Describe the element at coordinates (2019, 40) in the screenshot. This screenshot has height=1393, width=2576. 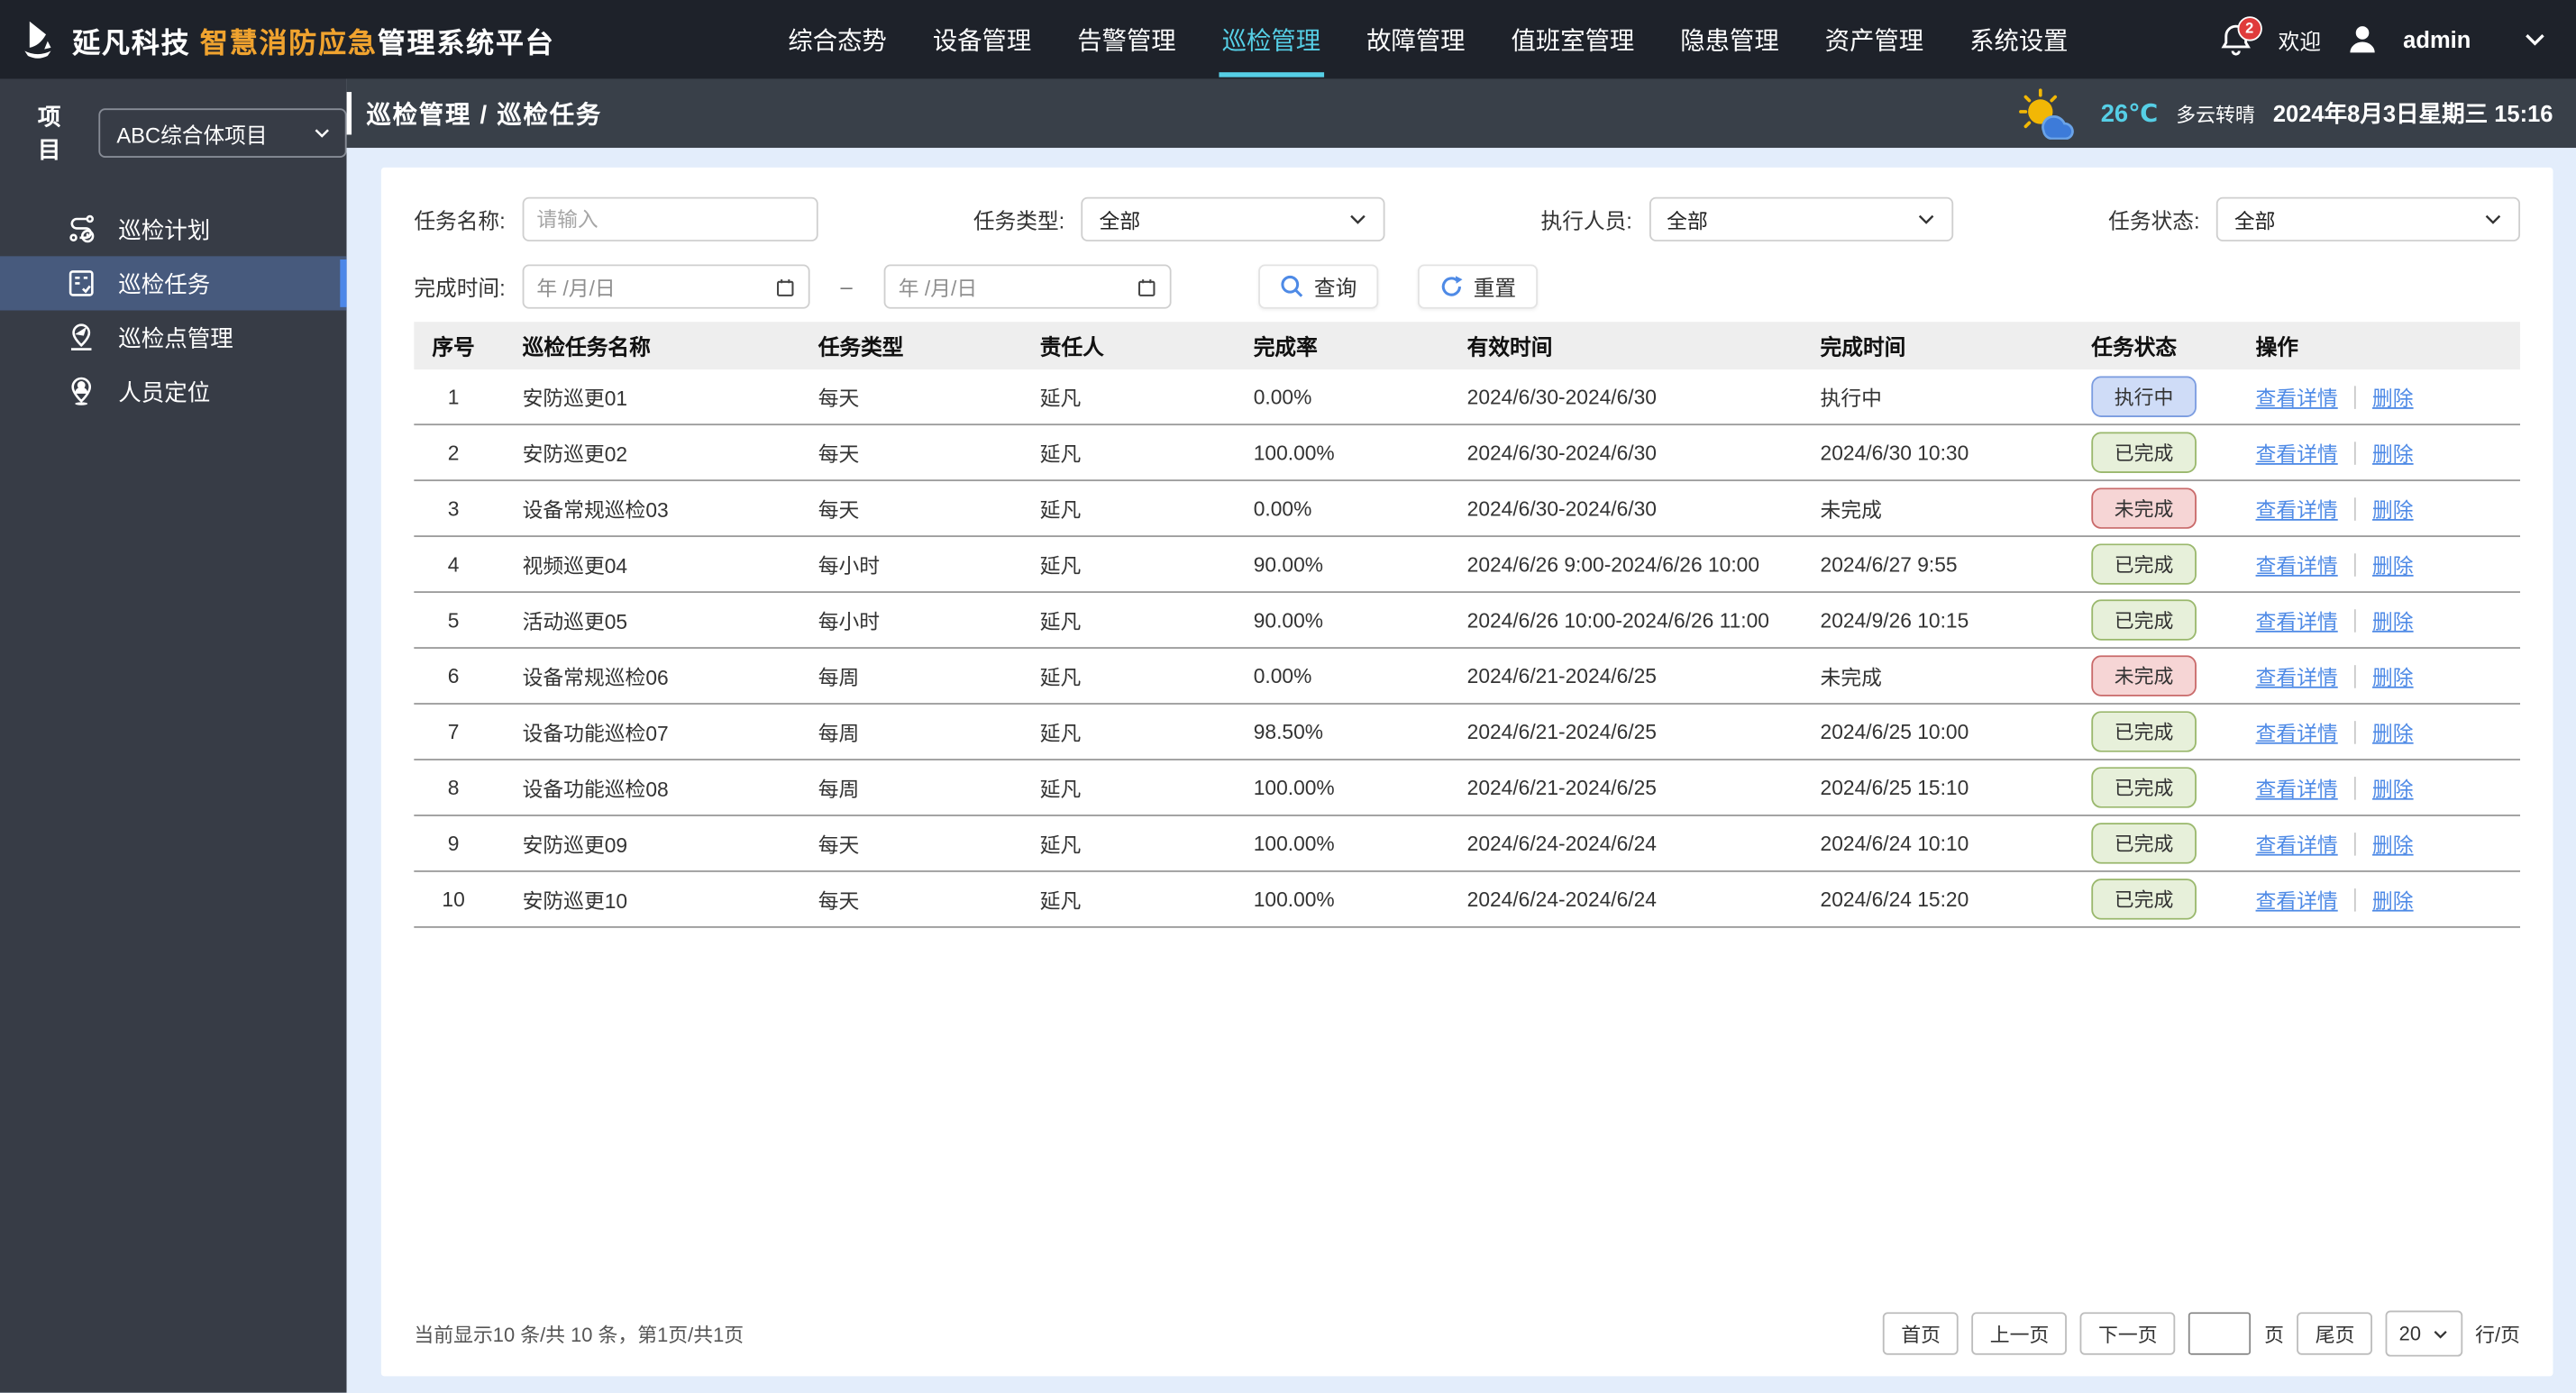
I see `topnav-item-系统设置: 系统设置` at that location.